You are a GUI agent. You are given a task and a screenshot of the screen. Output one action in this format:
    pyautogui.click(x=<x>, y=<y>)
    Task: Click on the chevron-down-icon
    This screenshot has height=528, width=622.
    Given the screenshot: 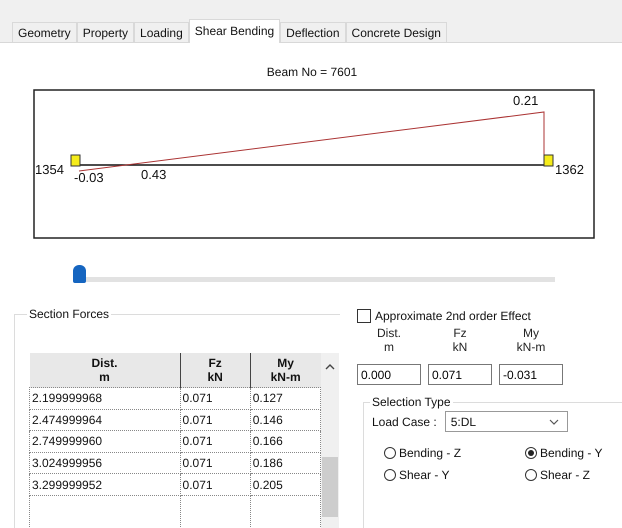 What is the action you would take?
    pyautogui.click(x=553, y=421)
    